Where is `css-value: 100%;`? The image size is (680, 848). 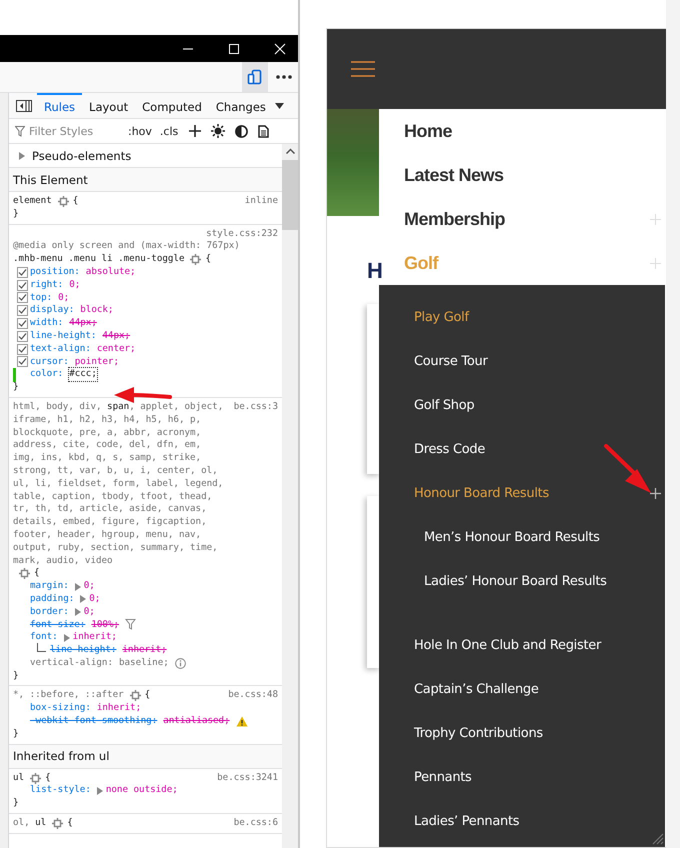 css-value: 100%; is located at coordinates (105, 625).